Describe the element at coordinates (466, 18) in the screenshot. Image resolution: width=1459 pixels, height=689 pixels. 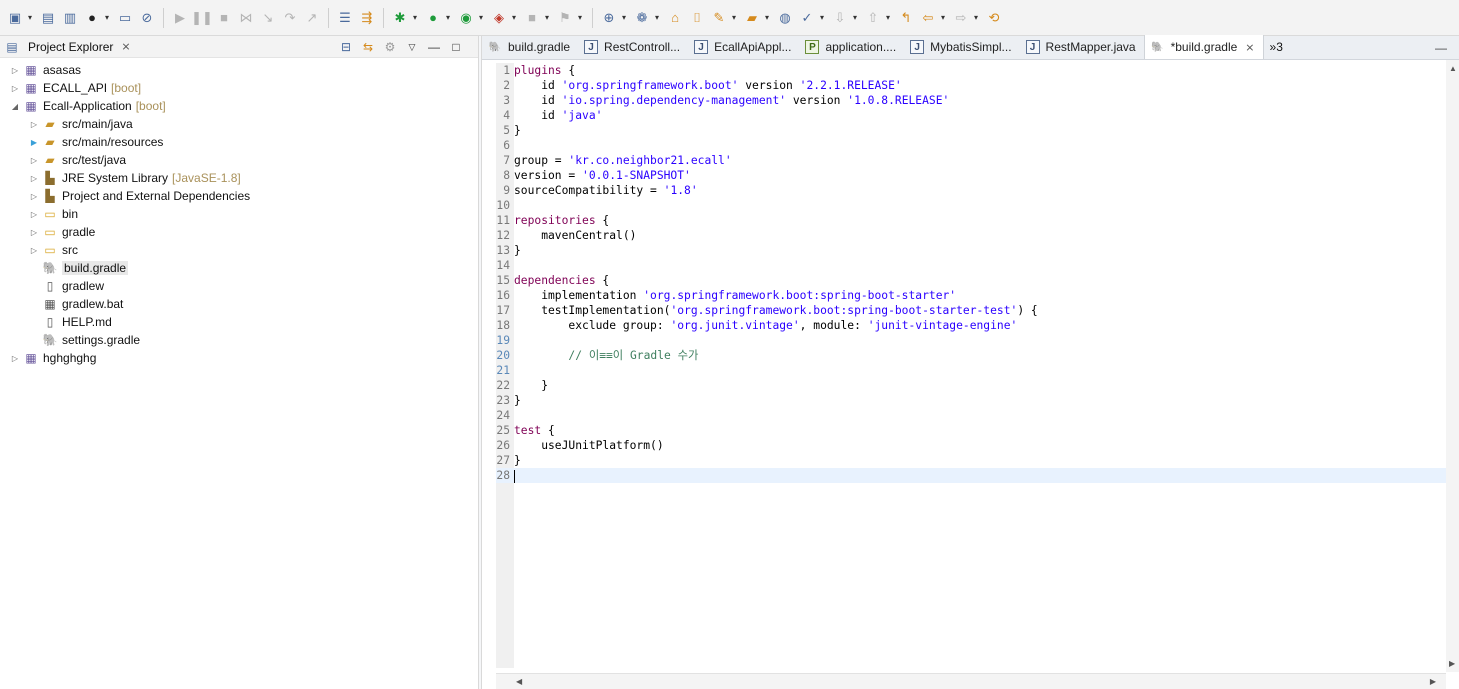
I see `coverage-icon: ◉` at that location.